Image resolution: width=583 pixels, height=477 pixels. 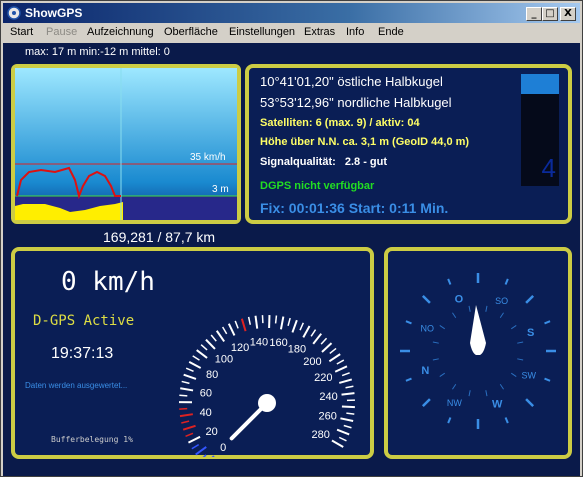 I want to click on menu-aufzeichnung: Aufzeichnung, so click(x=120, y=32).